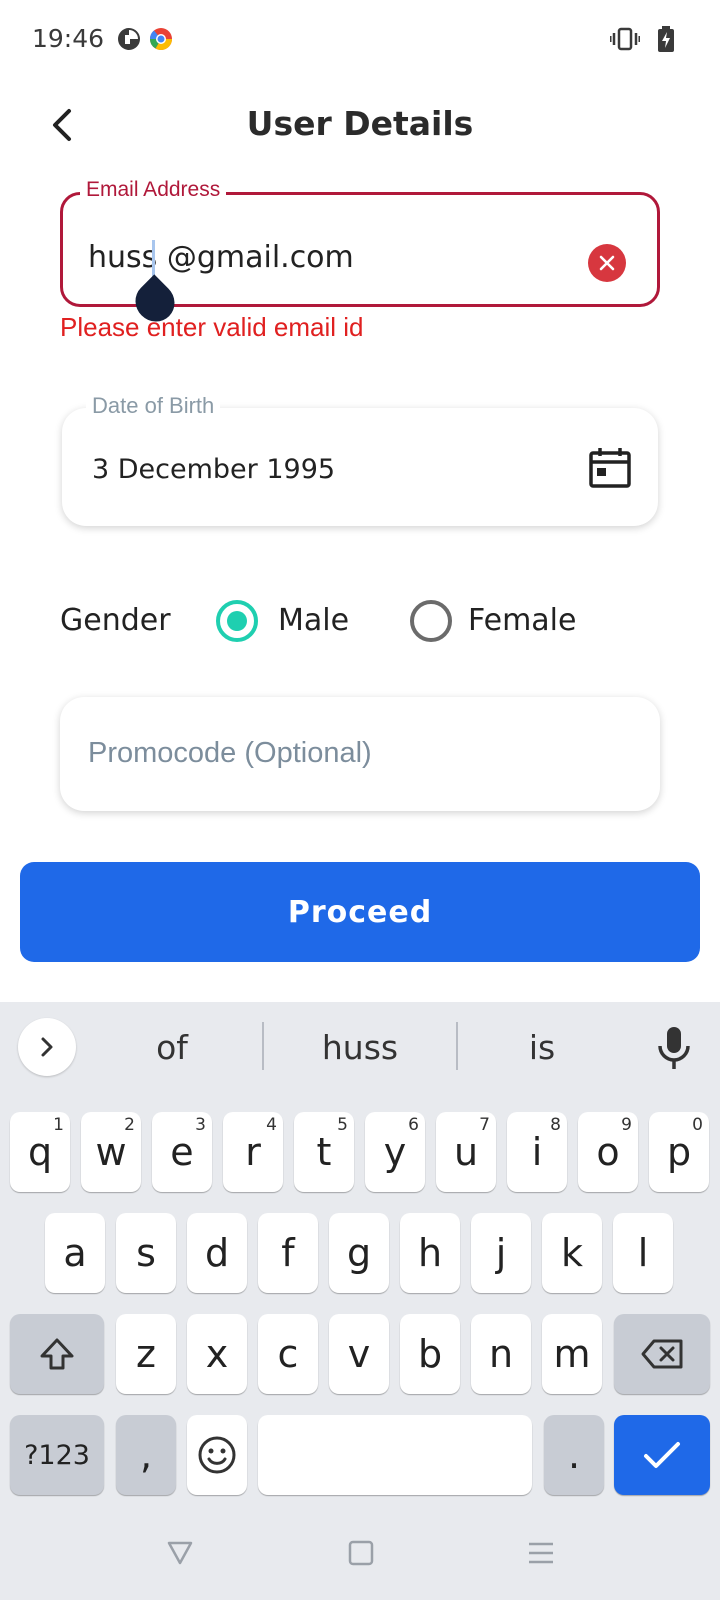  I want to click on key-hint: 7, so click(484, 1125).